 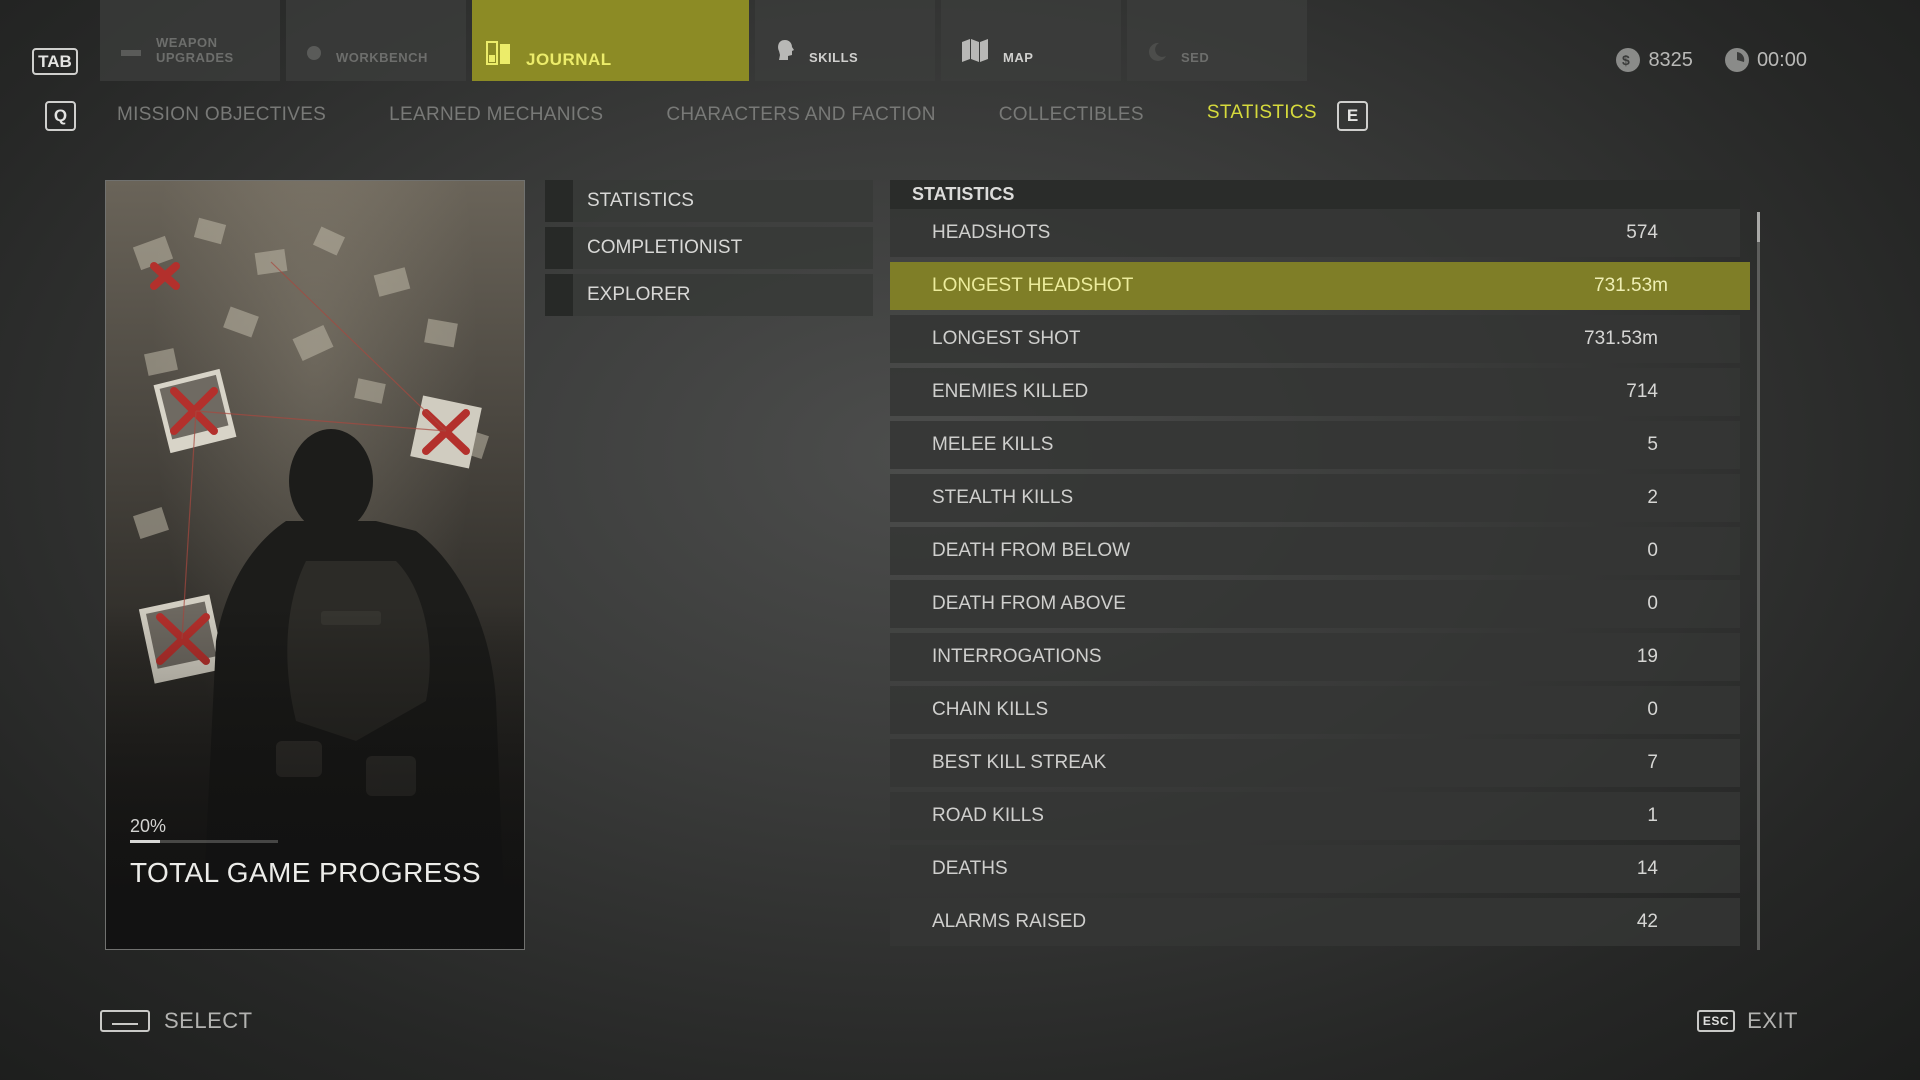 I want to click on time-readout: 00:00, so click(x=1765, y=60).